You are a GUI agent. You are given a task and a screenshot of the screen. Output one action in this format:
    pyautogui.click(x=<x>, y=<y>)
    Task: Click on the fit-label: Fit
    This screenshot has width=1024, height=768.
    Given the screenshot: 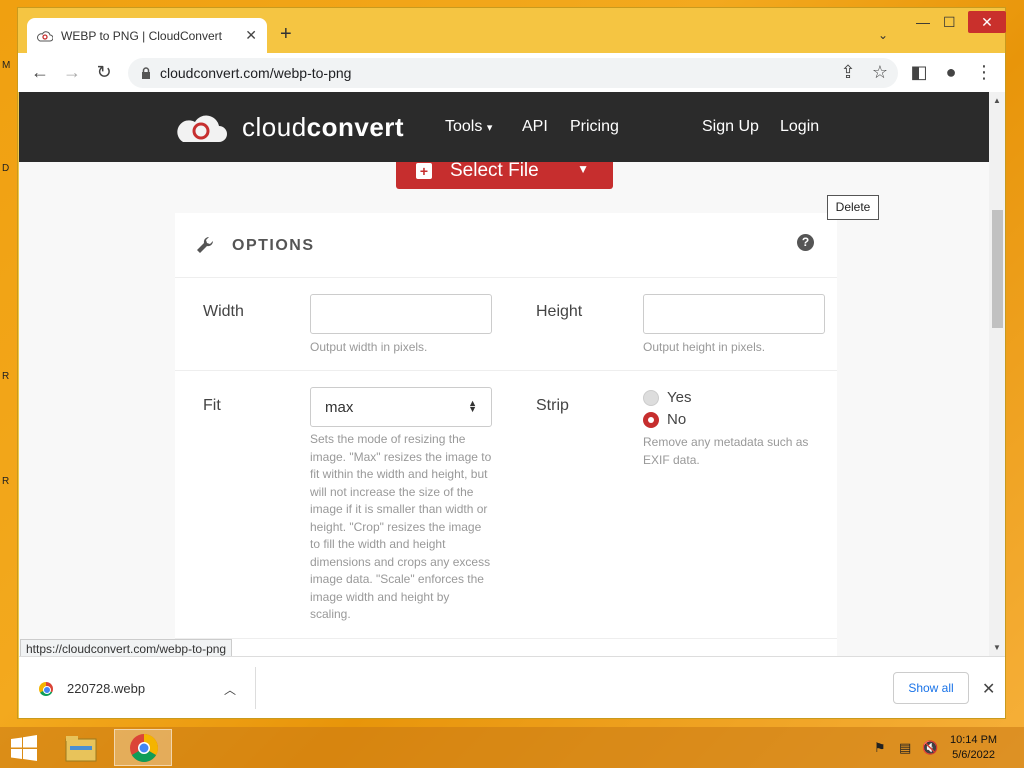 What is the action you would take?
    pyautogui.click(x=212, y=405)
    